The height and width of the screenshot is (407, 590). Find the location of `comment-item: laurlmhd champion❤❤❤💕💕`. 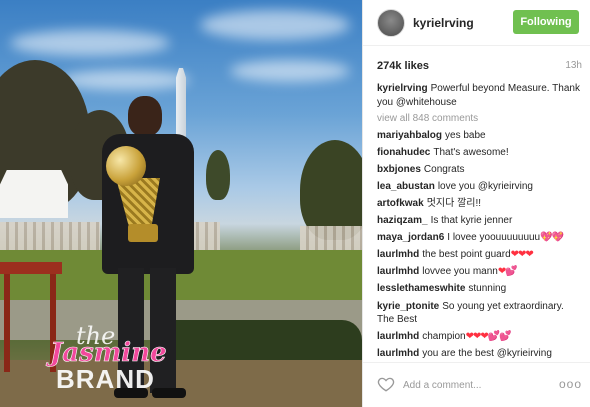

comment-item: laurlmhd champion❤❤❤💕💕 is located at coordinates (479, 337).